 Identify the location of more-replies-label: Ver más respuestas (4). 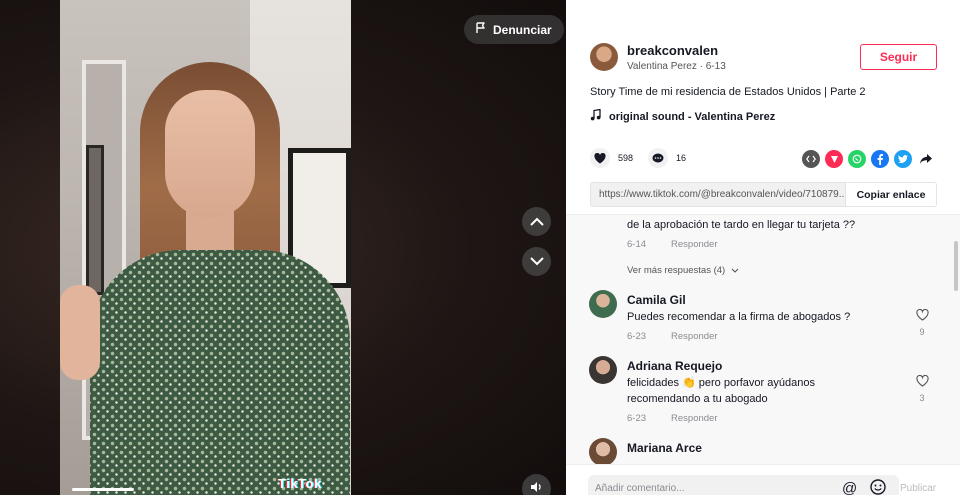
(676, 270).